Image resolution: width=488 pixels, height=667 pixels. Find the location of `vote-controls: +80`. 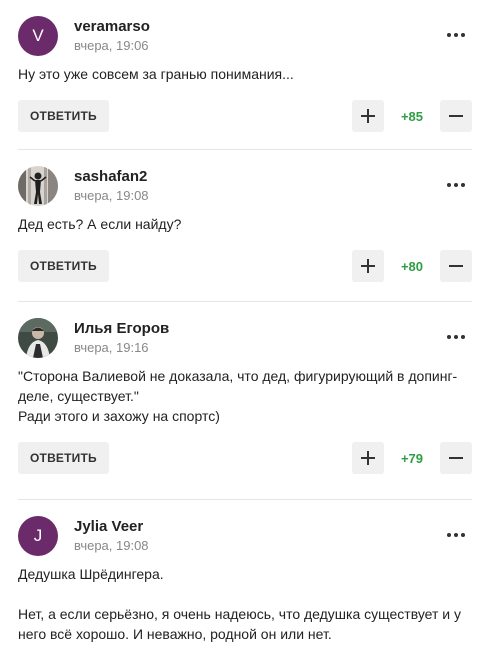

vote-controls: +80 is located at coordinates (412, 266).